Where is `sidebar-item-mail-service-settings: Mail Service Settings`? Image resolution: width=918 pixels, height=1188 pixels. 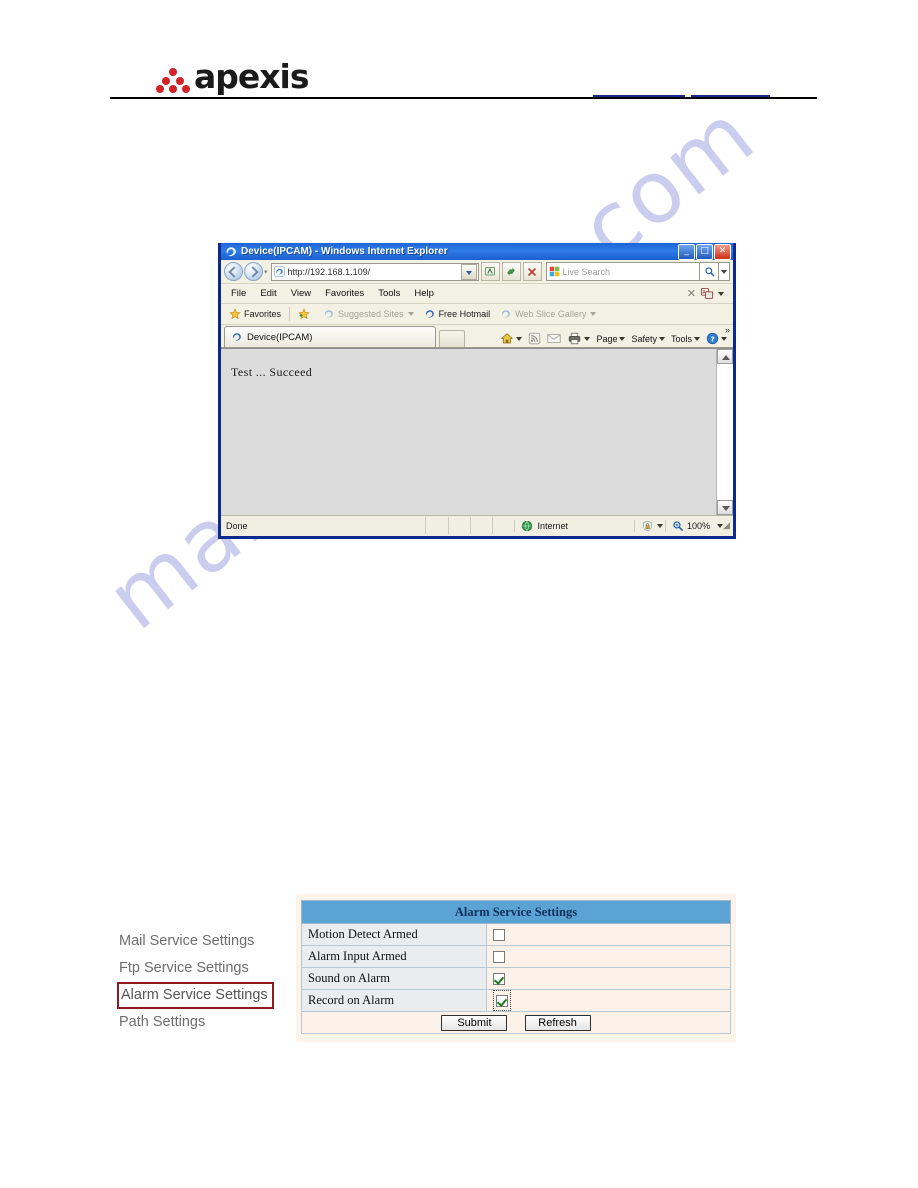
sidebar-item-mail-service-settings: Mail Service Settings is located at coordinates (195, 941).